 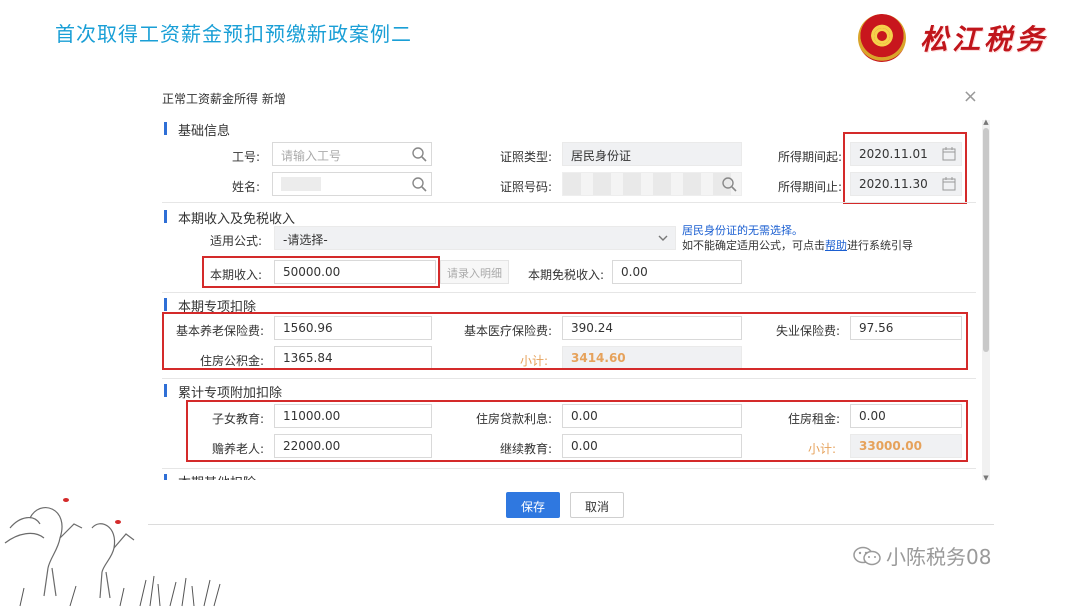 What do you see at coordinates (652, 446) in the screenshot?
I see `continuing-edu-input: 0.00` at bounding box center [652, 446].